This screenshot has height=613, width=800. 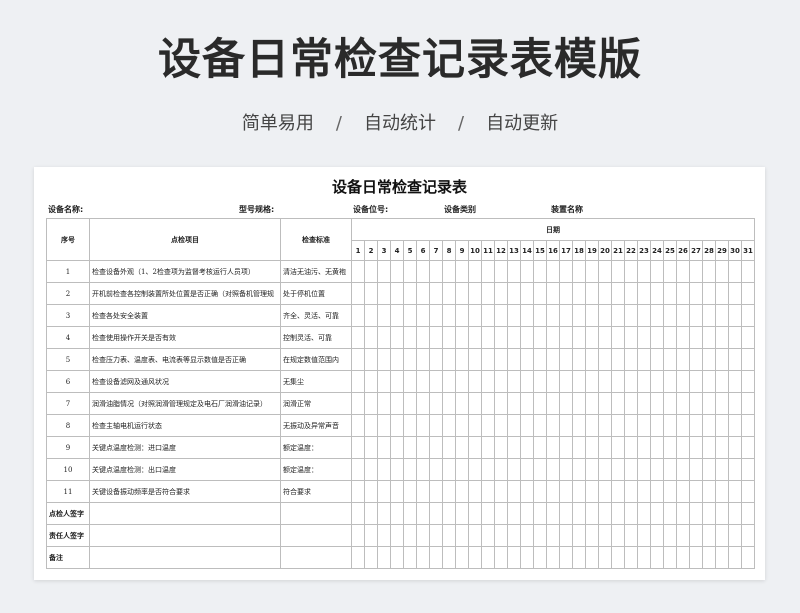 What do you see at coordinates (316, 535) in the screenshot?
I see `signature-cell` at bounding box center [316, 535].